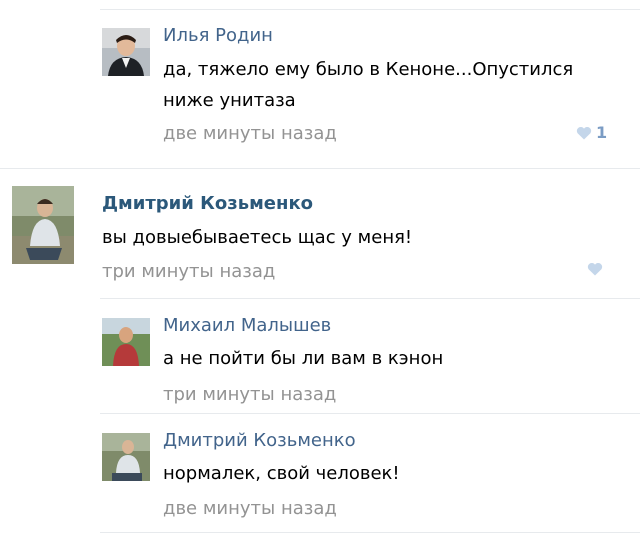 Image resolution: width=640 pixels, height=543 pixels. I want to click on comment-text-line-2: ниже унитаза, so click(229, 100).